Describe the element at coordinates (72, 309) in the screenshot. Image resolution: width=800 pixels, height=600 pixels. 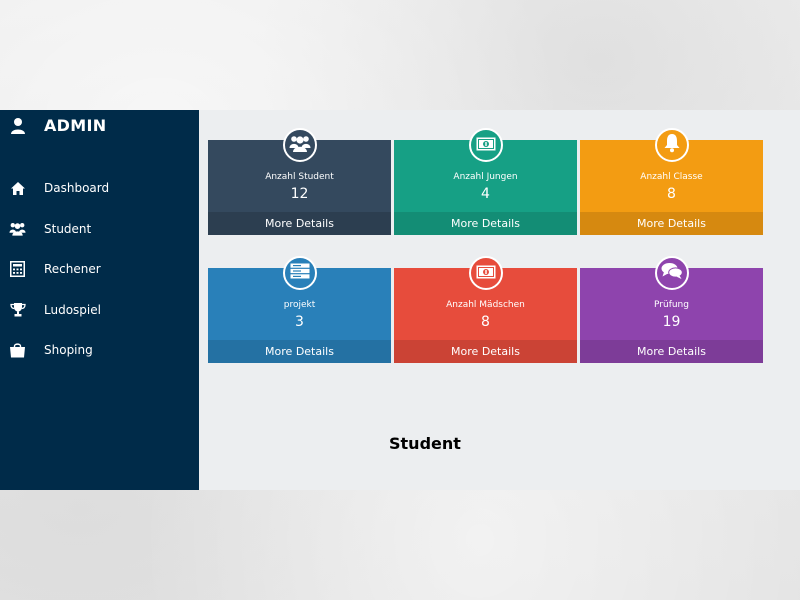
I see `sidebar-item-label: Ludospiel` at that location.